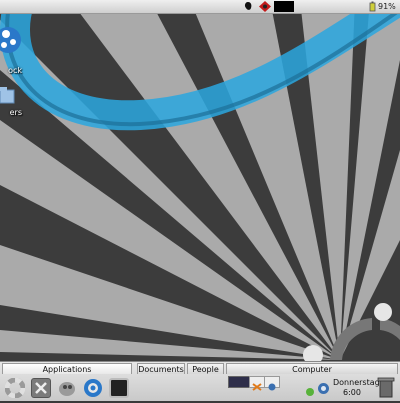 This screenshot has width=400, height=403. Describe the element at coordinates (15, 388) in the screenshot. I see `lifesaver-icon` at that location.